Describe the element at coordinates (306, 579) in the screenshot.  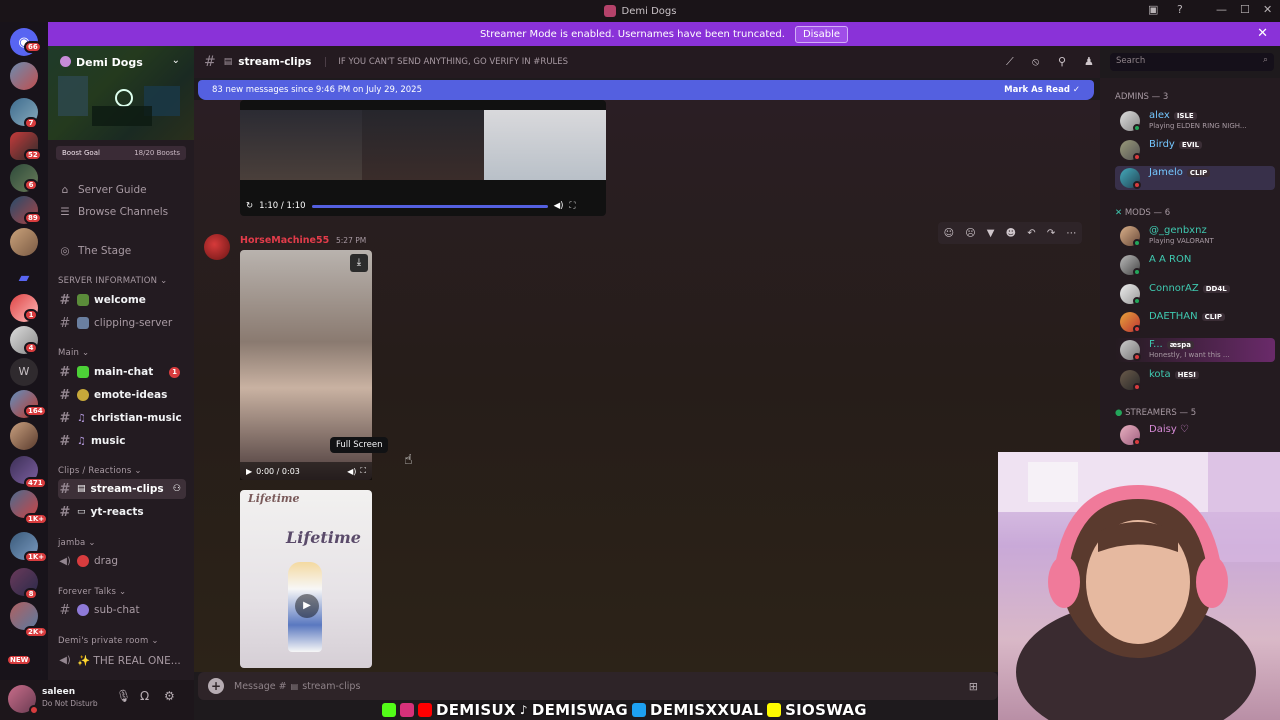
I see `video-attachment: Lifetime Lifetime ▶` at that location.